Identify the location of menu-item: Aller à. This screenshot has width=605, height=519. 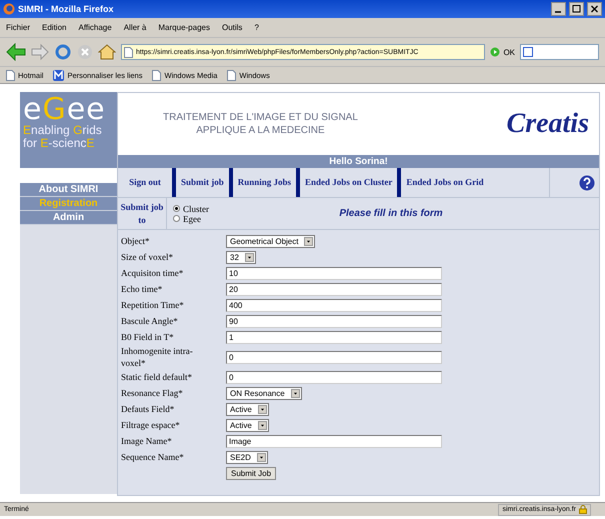
(135, 27).